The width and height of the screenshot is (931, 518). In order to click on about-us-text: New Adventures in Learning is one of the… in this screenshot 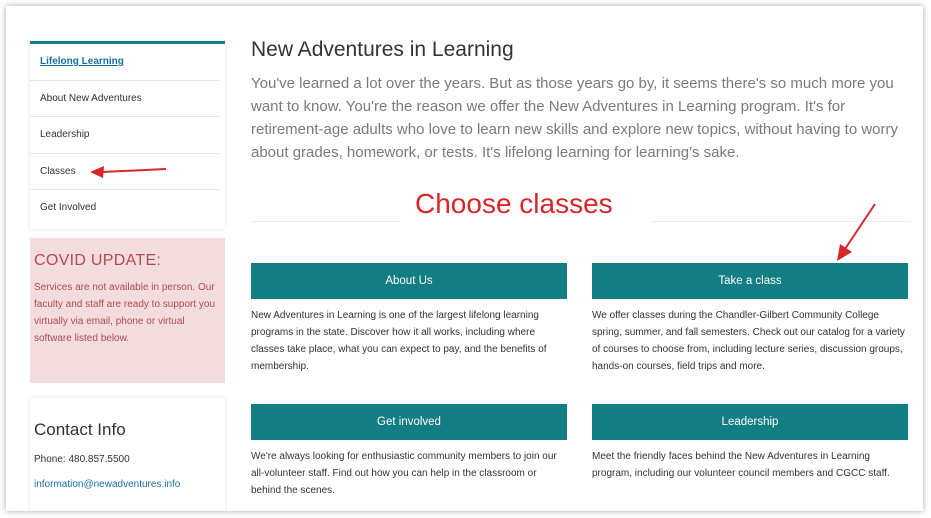, I will do `click(399, 341)`.